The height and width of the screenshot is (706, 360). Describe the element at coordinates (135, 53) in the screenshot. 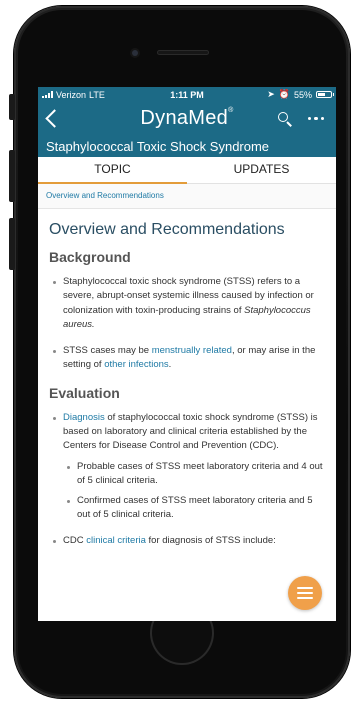

I see `front-camera` at that location.